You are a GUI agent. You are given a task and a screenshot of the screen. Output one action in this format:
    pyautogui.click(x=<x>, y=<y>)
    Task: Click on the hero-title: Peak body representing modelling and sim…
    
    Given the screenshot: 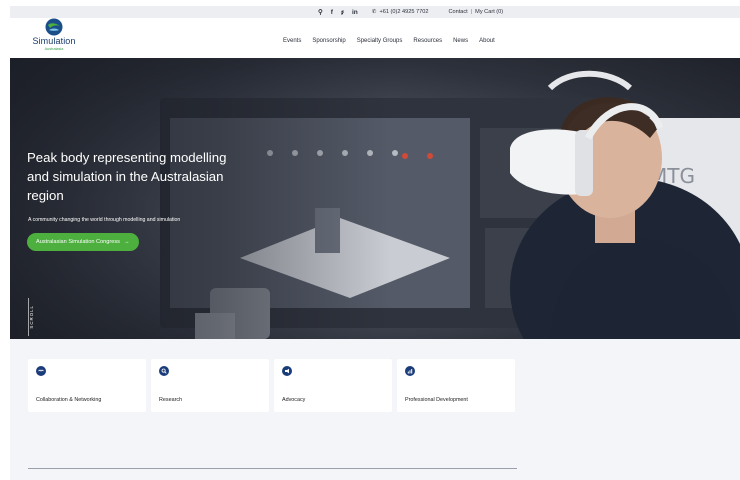 What is the action you would take?
    pyautogui.click(x=127, y=176)
    